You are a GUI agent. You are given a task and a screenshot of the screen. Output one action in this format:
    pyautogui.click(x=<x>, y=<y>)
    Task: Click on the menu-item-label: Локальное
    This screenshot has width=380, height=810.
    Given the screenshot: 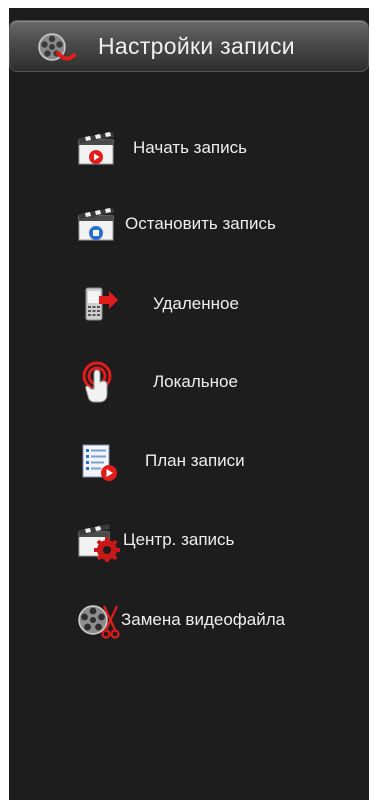 What is the action you would take?
    pyautogui.click(x=195, y=381)
    